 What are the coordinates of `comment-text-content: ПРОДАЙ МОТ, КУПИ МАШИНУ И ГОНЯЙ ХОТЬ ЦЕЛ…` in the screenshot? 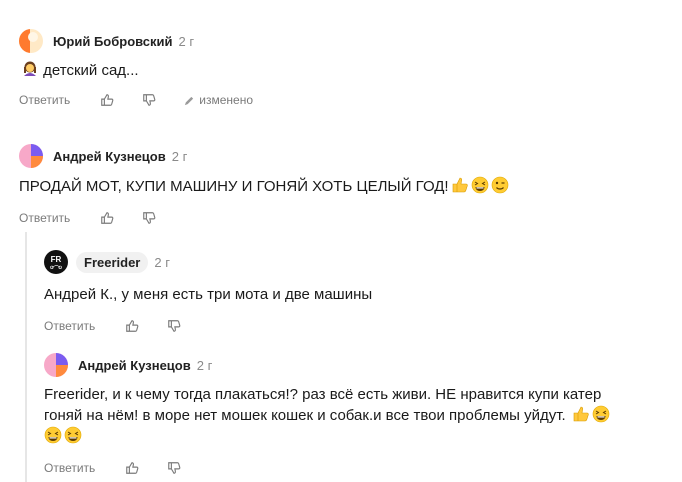 It's located at (234, 186).